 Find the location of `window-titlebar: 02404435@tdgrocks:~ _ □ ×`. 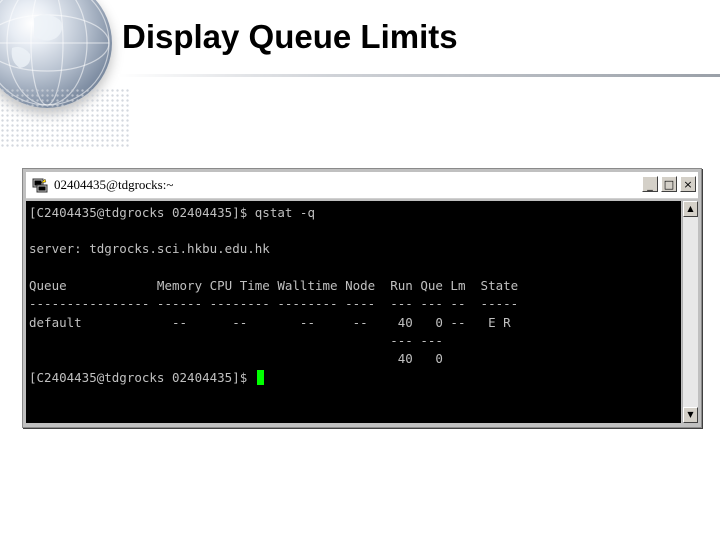

window-titlebar: 02404435@tdgrocks:~ _ □ × is located at coordinates (362, 185).